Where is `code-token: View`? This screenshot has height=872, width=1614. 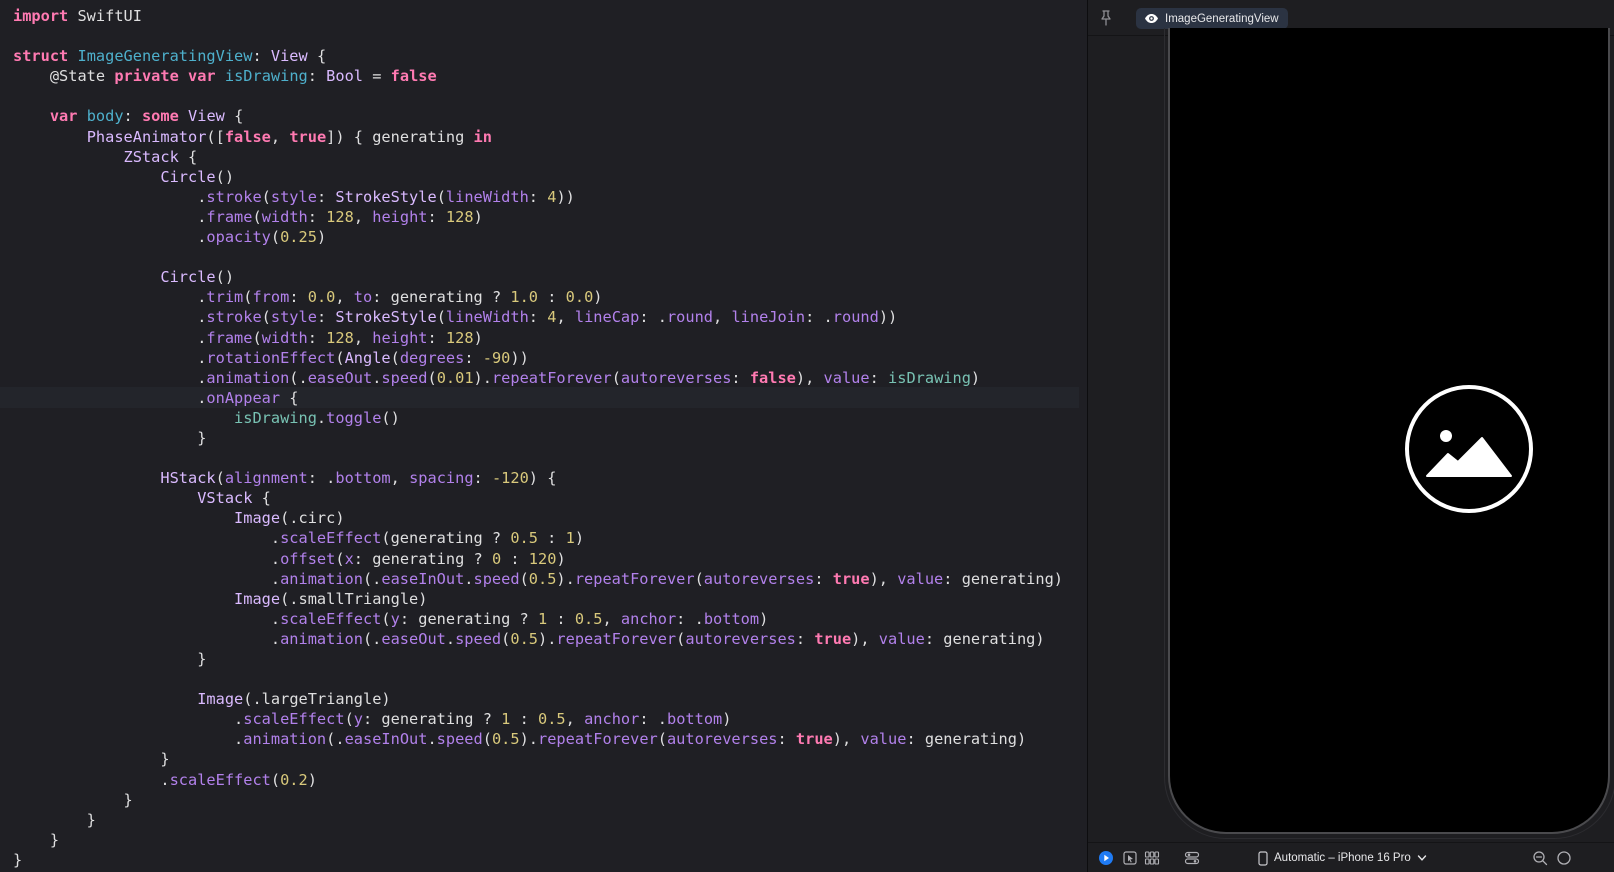
code-token: View is located at coordinates (206, 116).